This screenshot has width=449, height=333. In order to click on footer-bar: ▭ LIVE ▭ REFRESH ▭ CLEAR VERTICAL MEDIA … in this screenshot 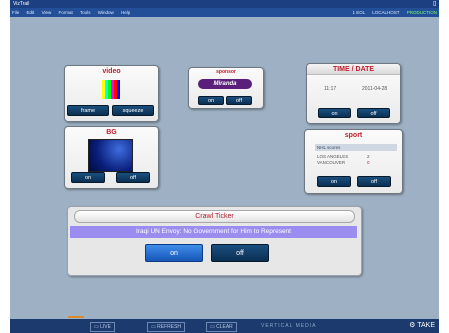, I will do `click(224, 326)`.